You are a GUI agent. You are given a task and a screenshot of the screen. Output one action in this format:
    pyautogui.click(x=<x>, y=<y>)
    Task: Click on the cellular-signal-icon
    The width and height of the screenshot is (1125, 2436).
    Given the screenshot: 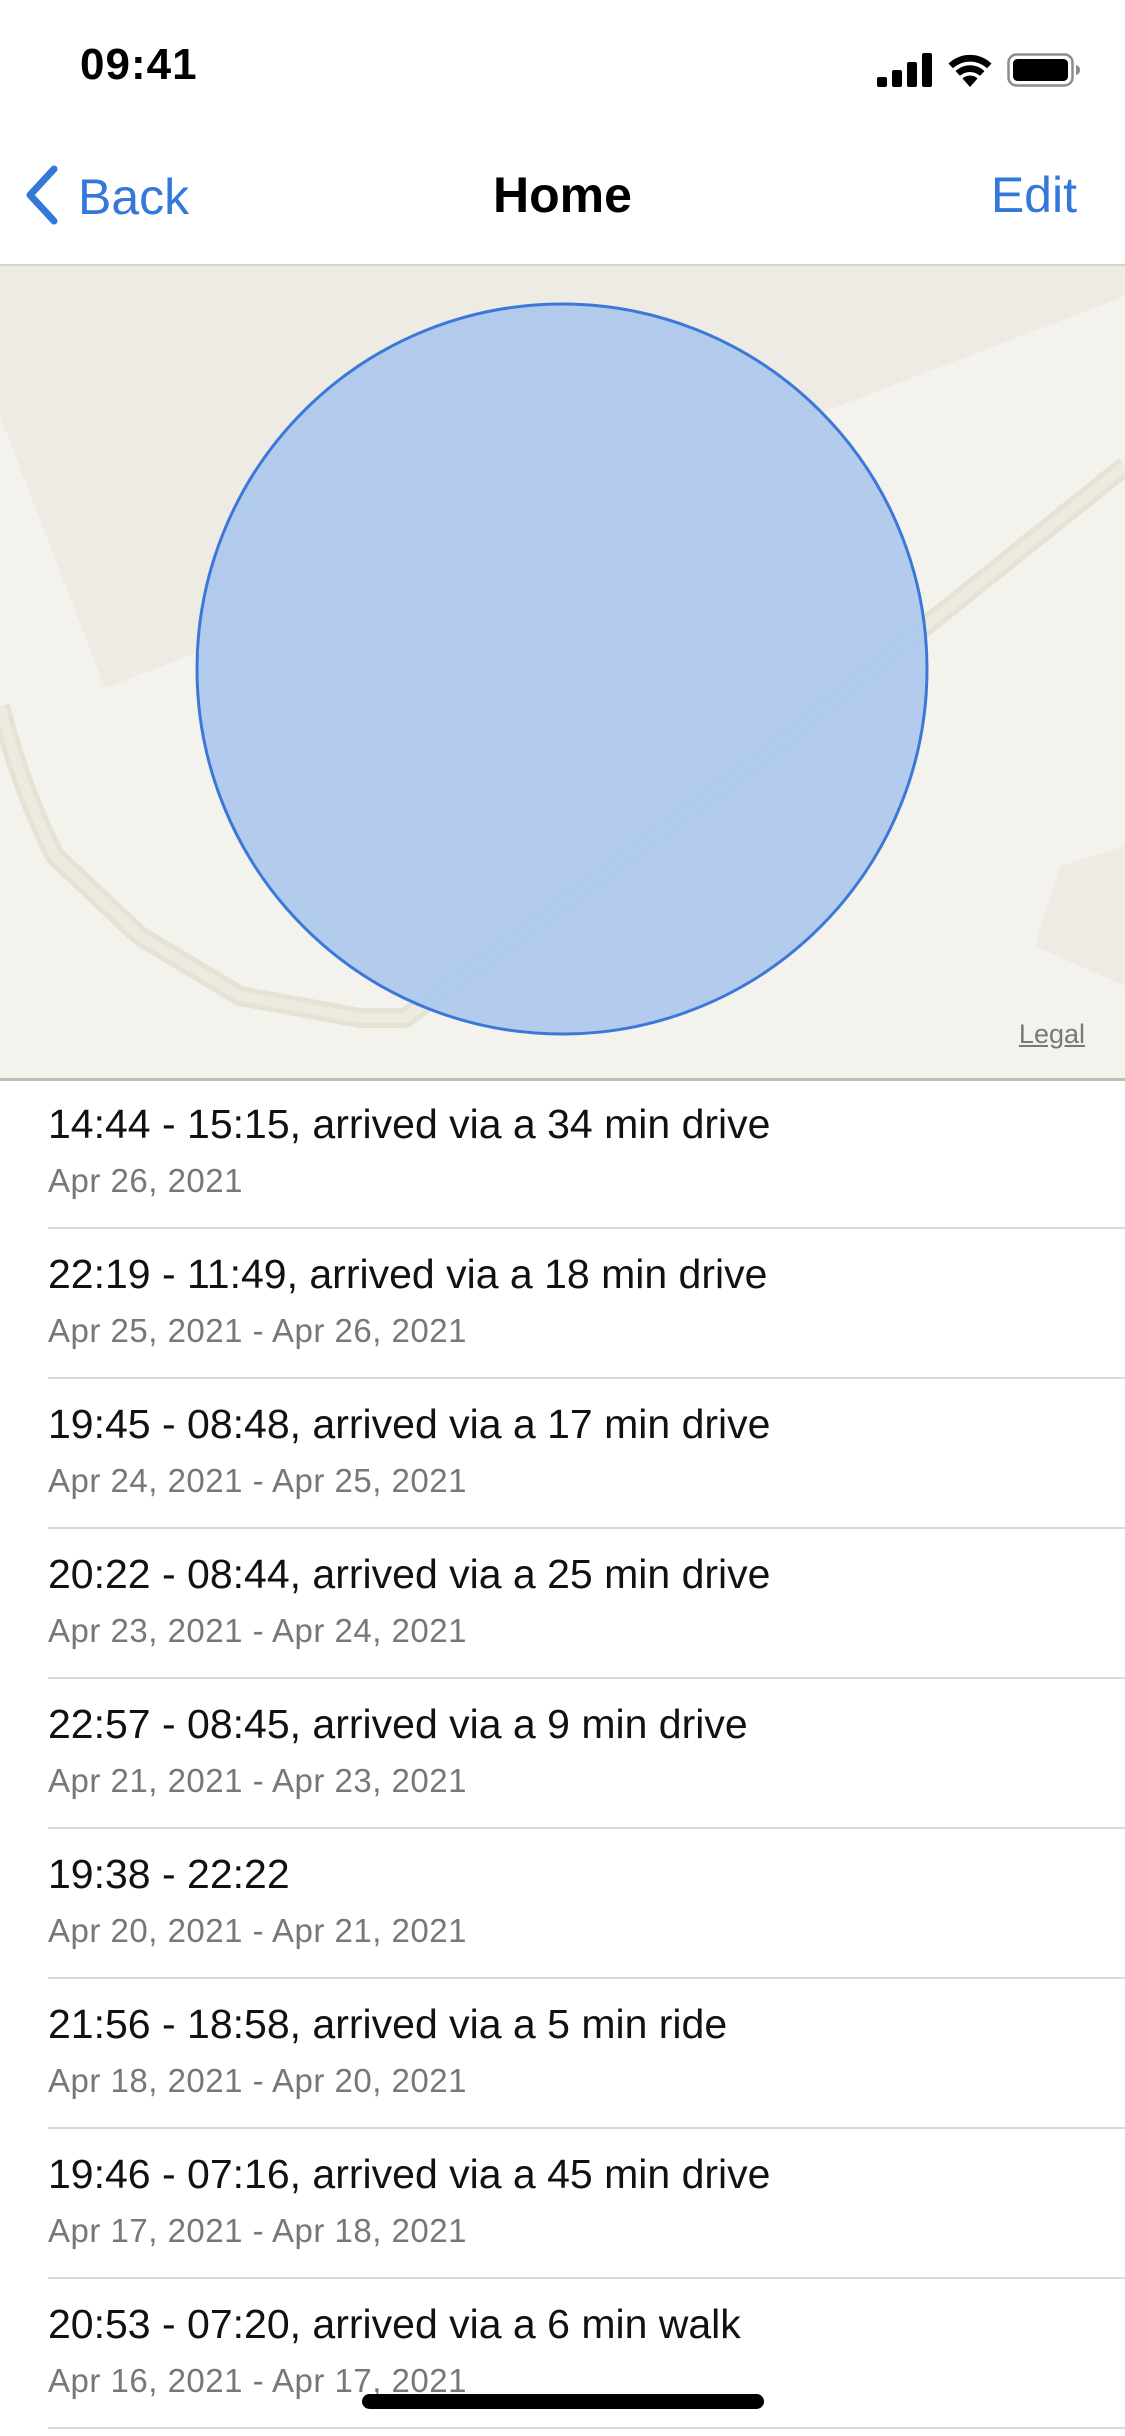 What is the action you would take?
    pyautogui.click(x=905, y=70)
    